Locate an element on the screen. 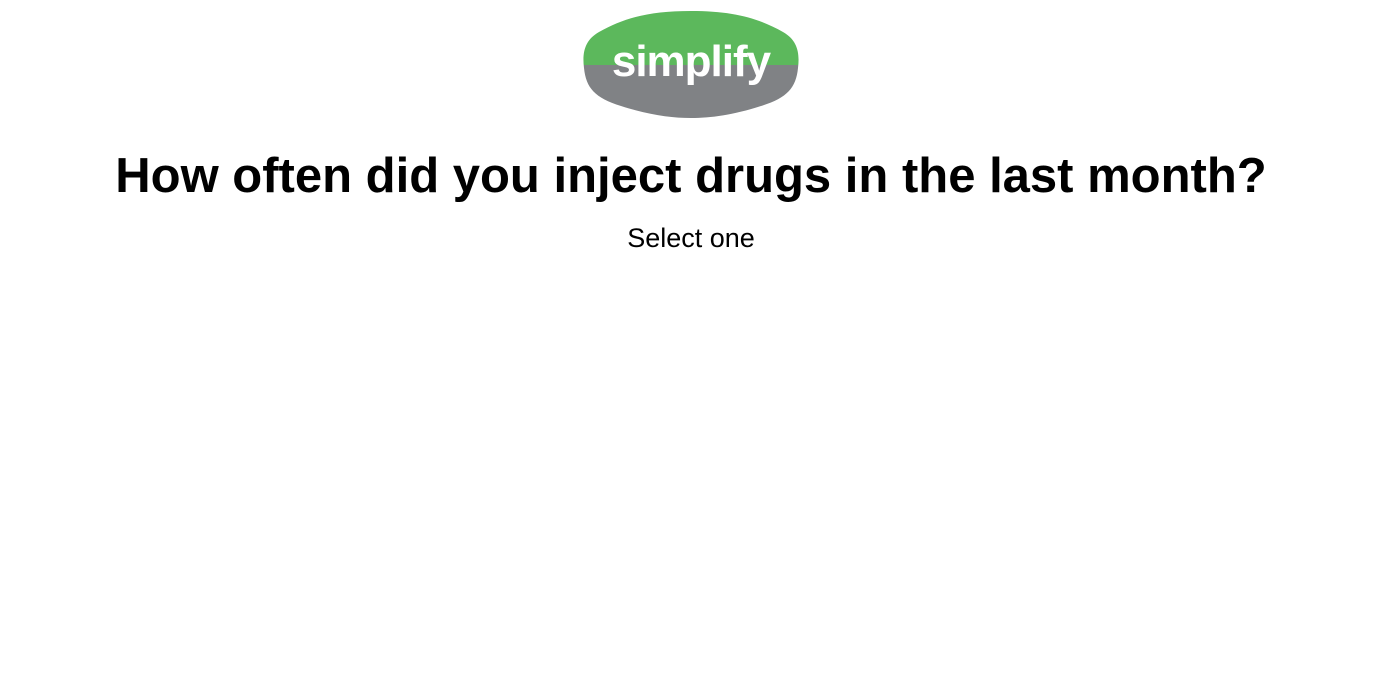 This screenshot has height=683, width=1382. instruction-text: Select one is located at coordinates (691, 238).